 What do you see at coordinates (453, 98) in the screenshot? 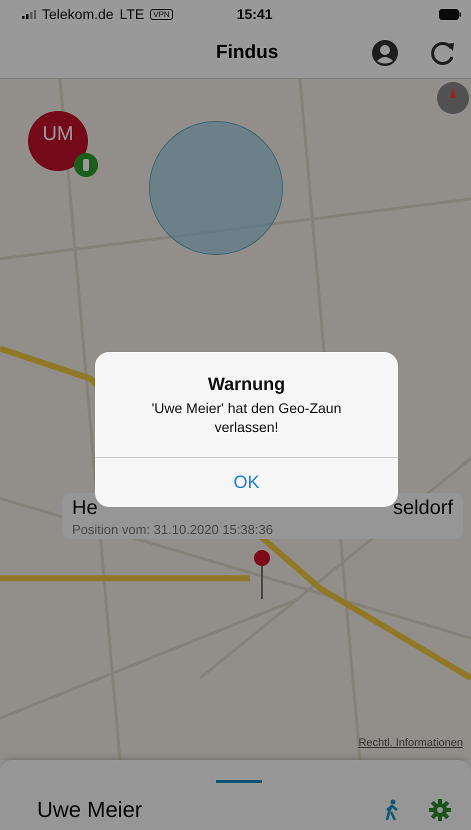
I see `compass-icon` at bounding box center [453, 98].